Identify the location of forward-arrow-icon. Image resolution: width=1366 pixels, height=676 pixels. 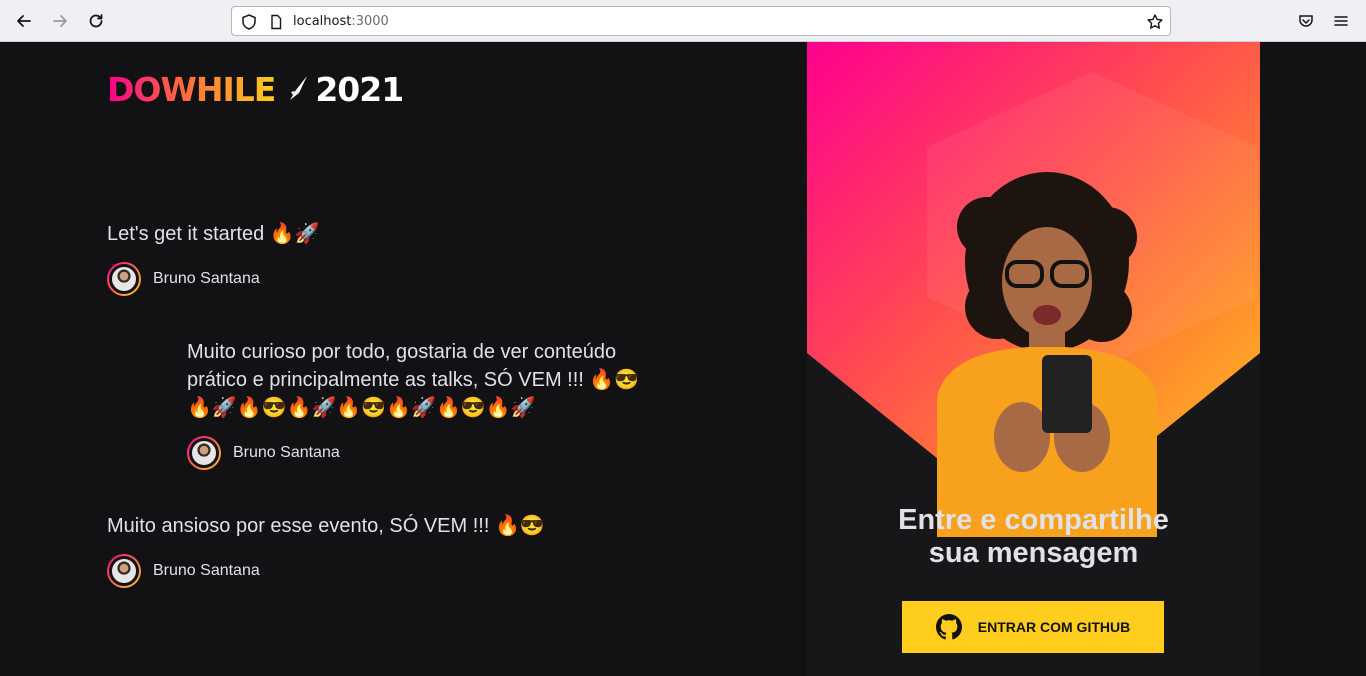
(60, 21).